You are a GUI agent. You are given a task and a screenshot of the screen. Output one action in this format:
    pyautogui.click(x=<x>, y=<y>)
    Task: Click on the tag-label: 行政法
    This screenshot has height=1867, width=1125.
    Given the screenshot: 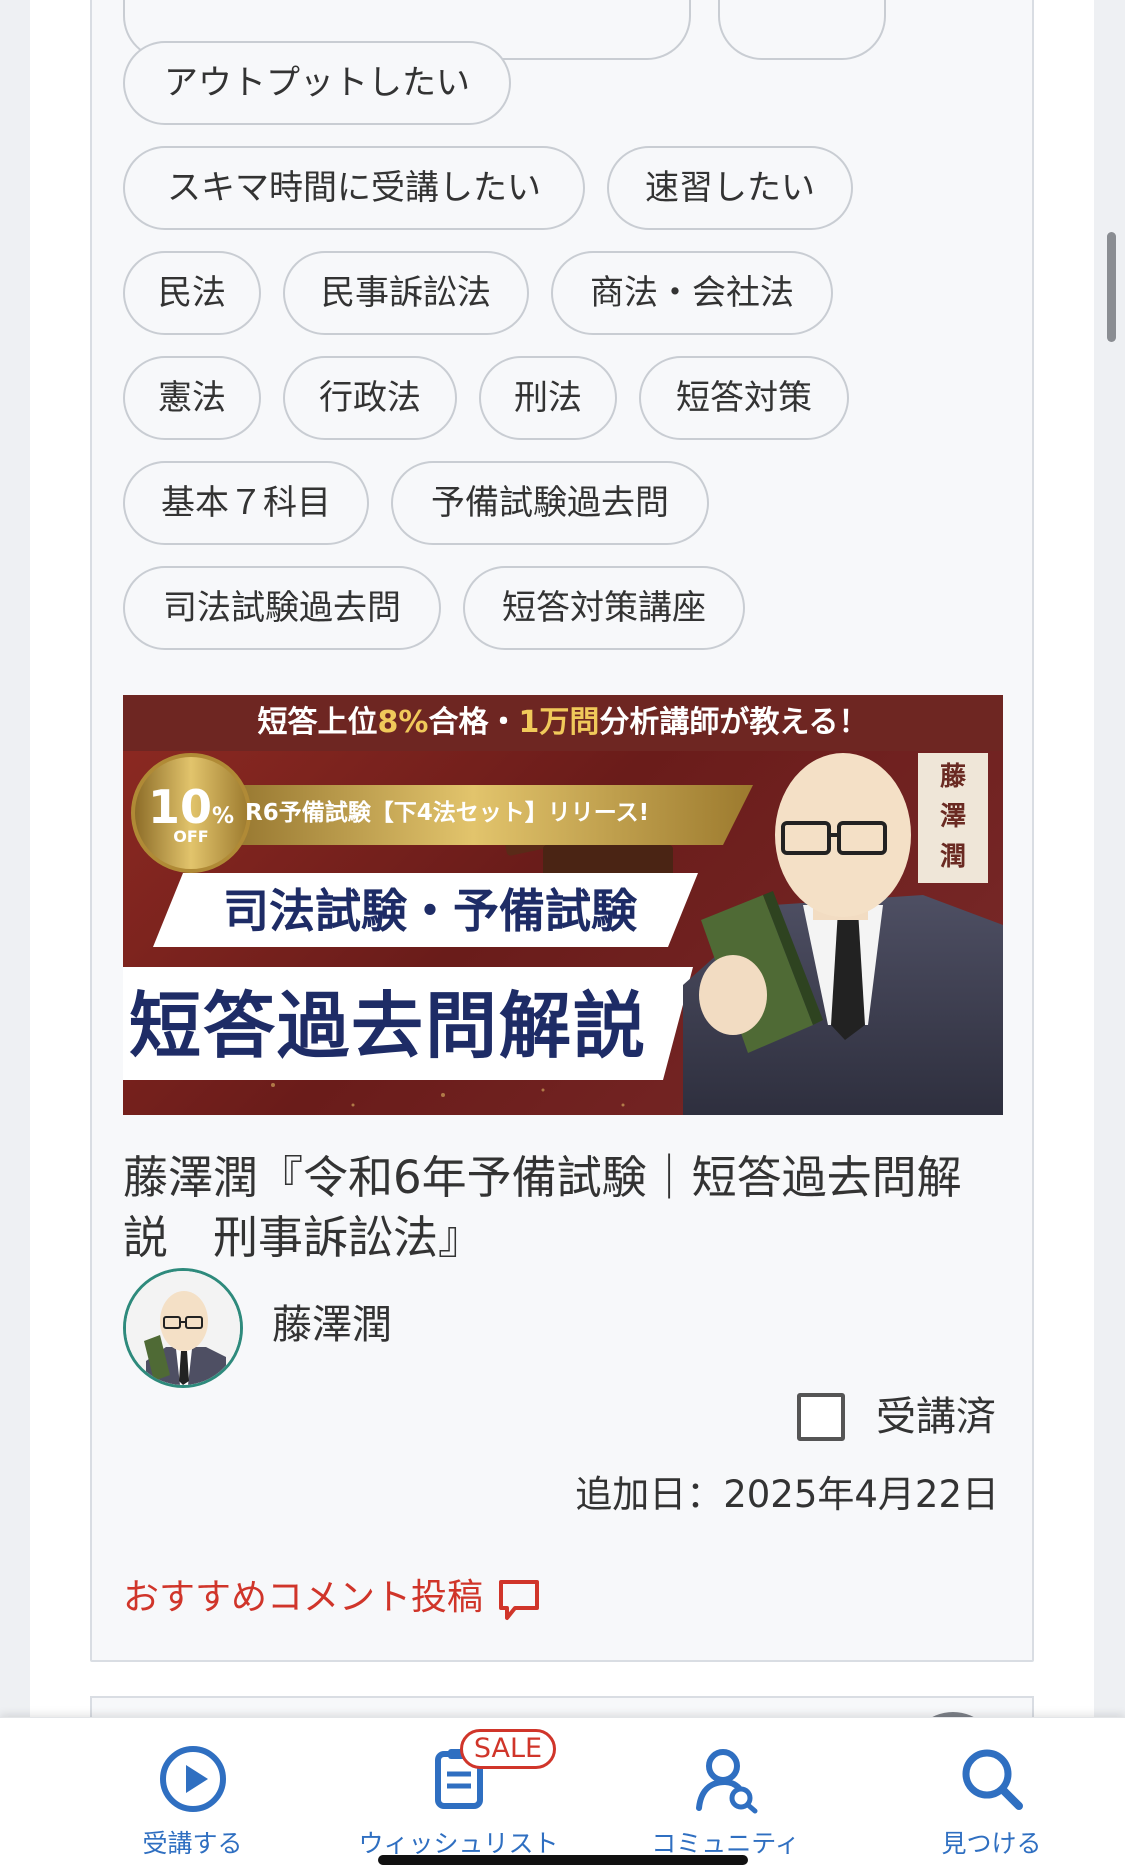 What is the action you would take?
    pyautogui.click(x=370, y=398)
    